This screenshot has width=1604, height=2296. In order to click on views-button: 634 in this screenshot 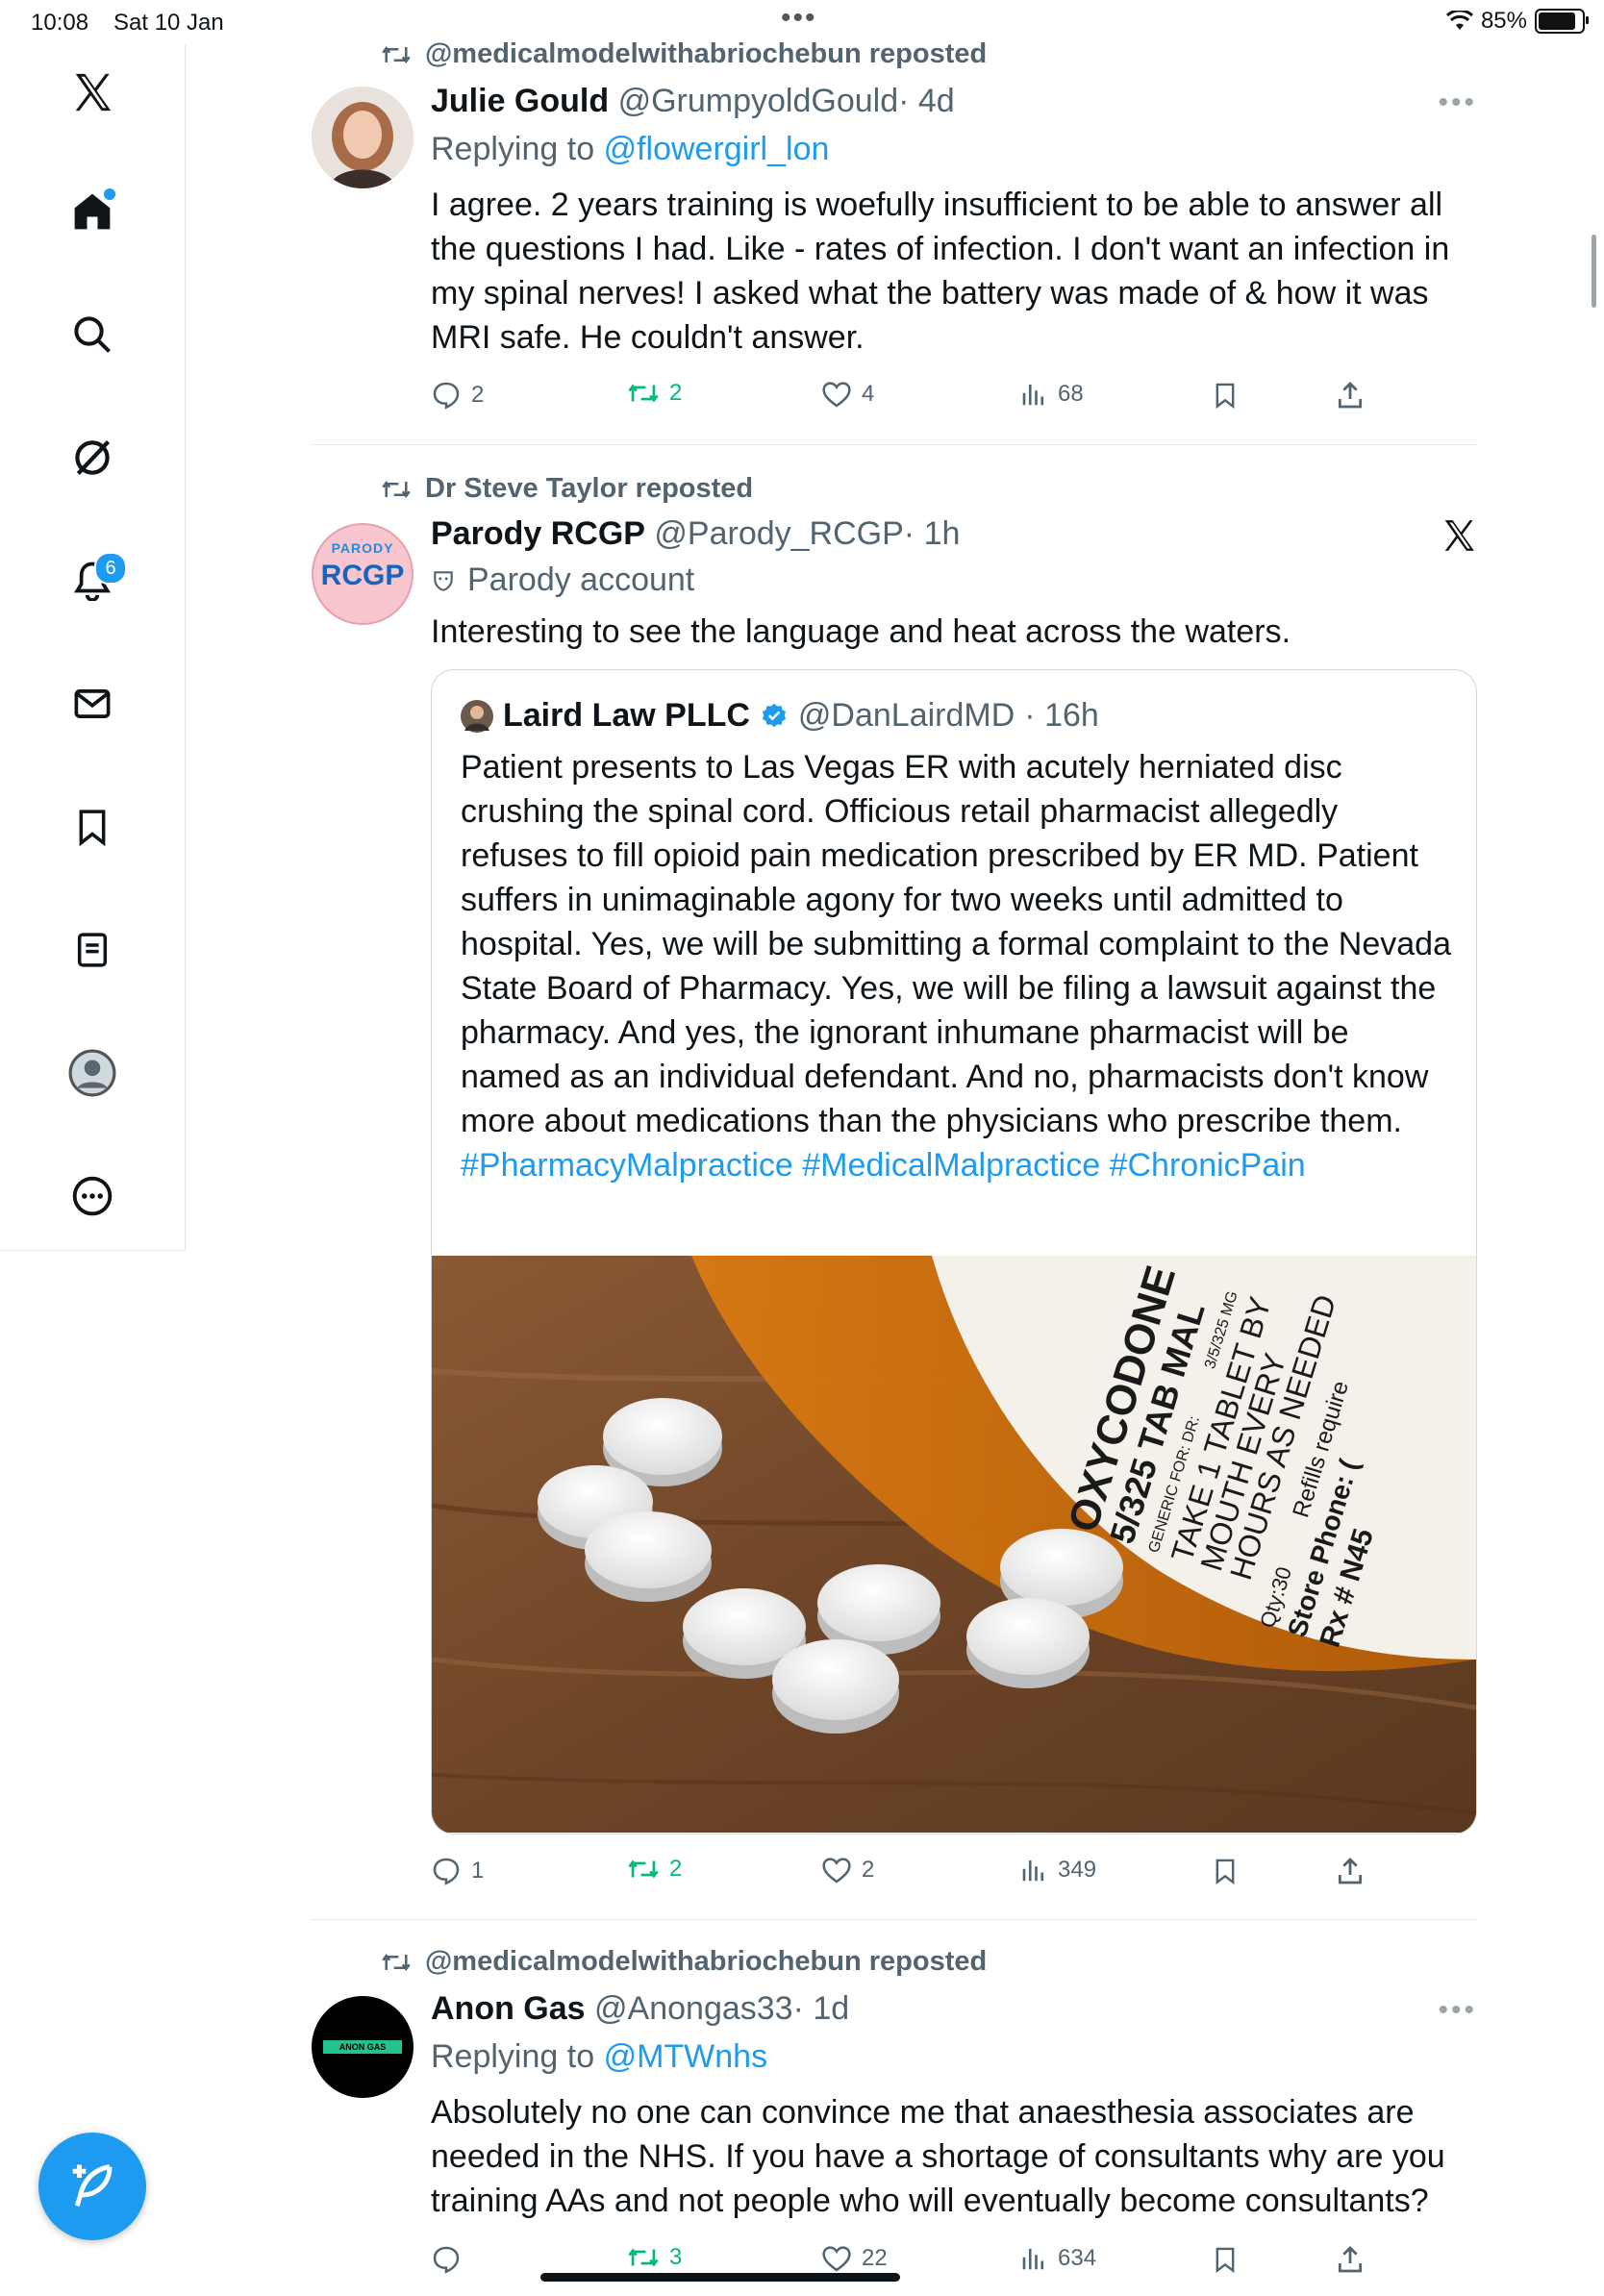, I will do `click(1057, 2258)`.